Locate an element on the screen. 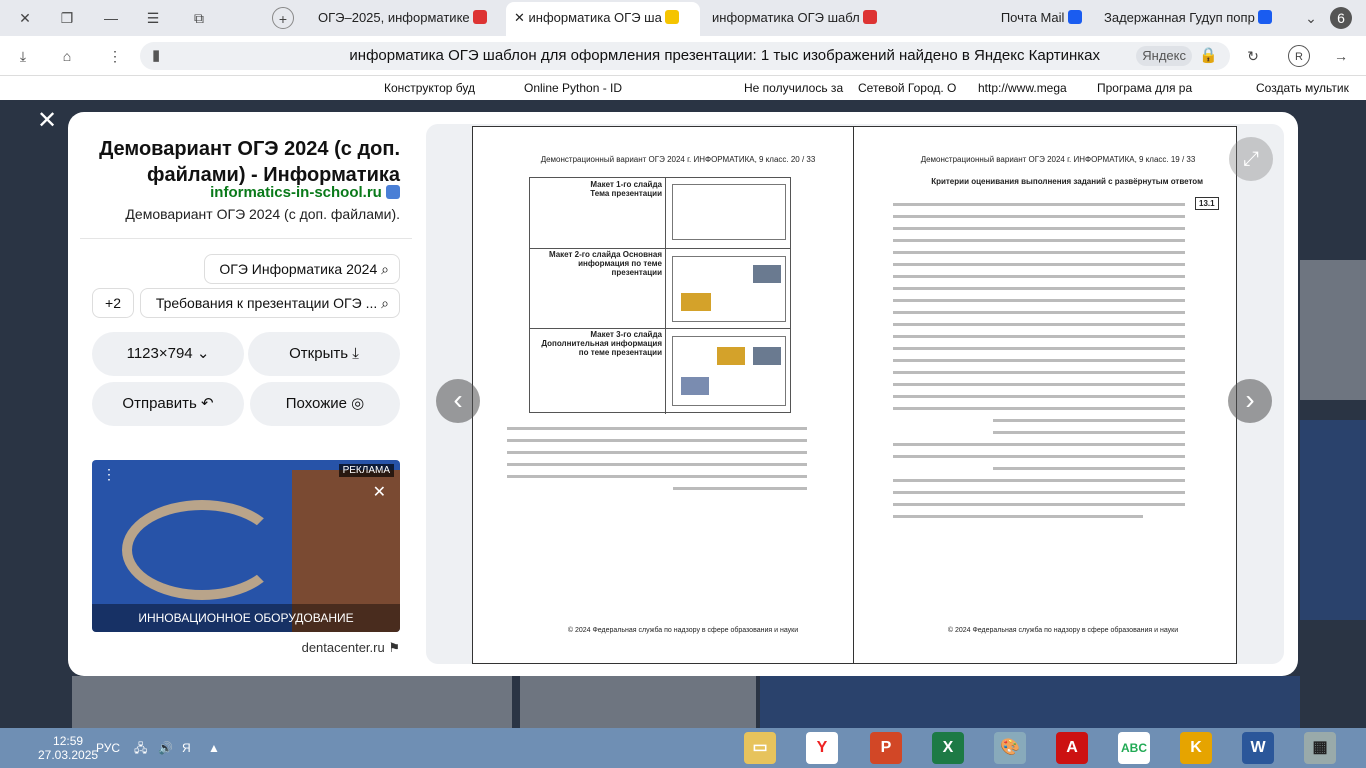 The height and width of the screenshot is (768, 1366). query-chip: ОГЭ Информатика 2024 ⌕ is located at coordinates (302, 269).